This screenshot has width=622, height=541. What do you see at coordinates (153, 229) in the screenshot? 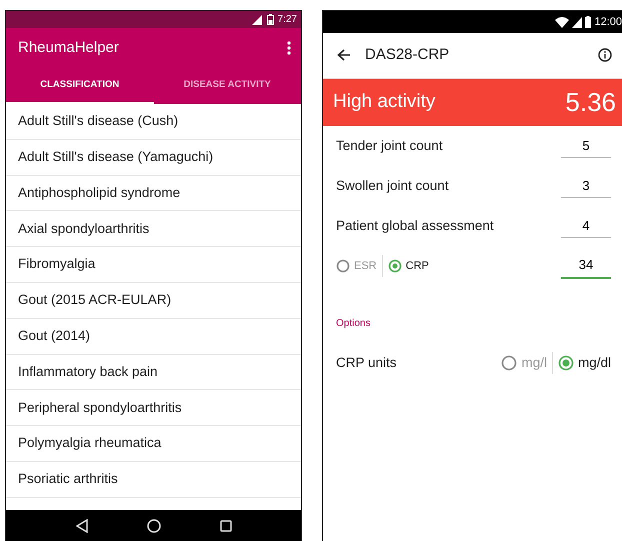
I see `list-item: Axial spondyloarthritis` at bounding box center [153, 229].